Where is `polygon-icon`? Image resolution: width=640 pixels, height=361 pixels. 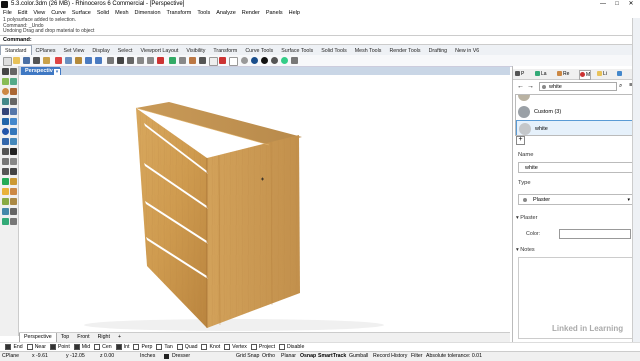 polygon-icon is located at coordinates (5, 111).